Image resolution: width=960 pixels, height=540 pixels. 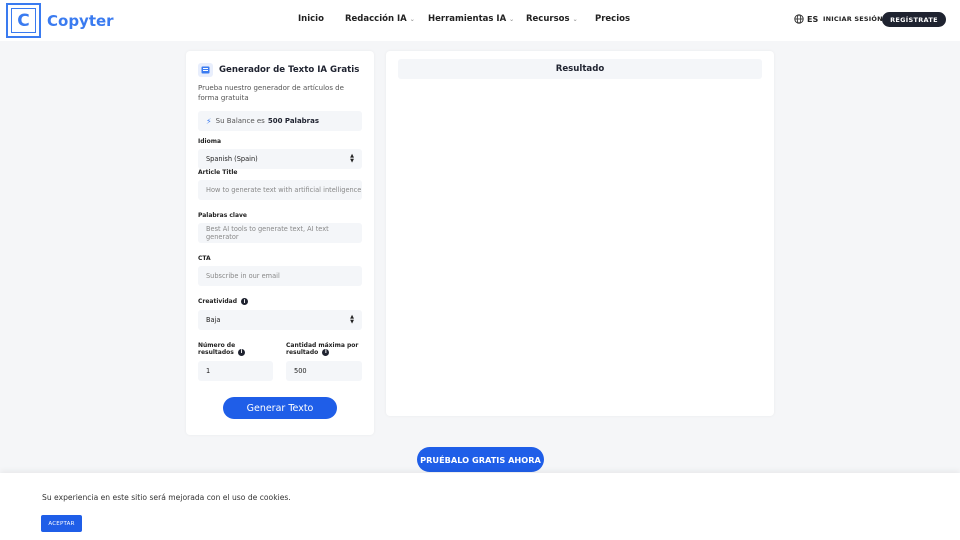 I want to click on results-count-input: 1, so click(x=235, y=371).